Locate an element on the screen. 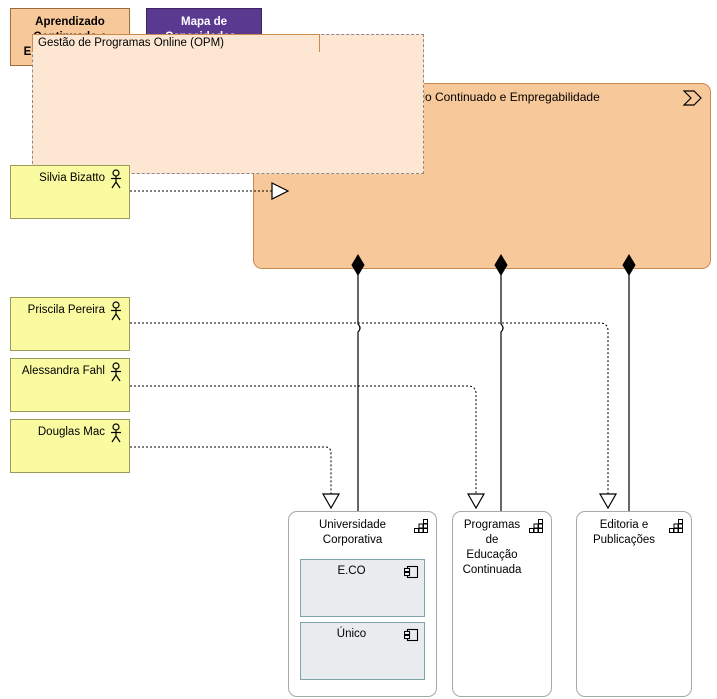 Image resolution: width=717 pixels, height=699 pixels. actor-alessandra-fahl: Alessandra Fahl is located at coordinates (70, 385).